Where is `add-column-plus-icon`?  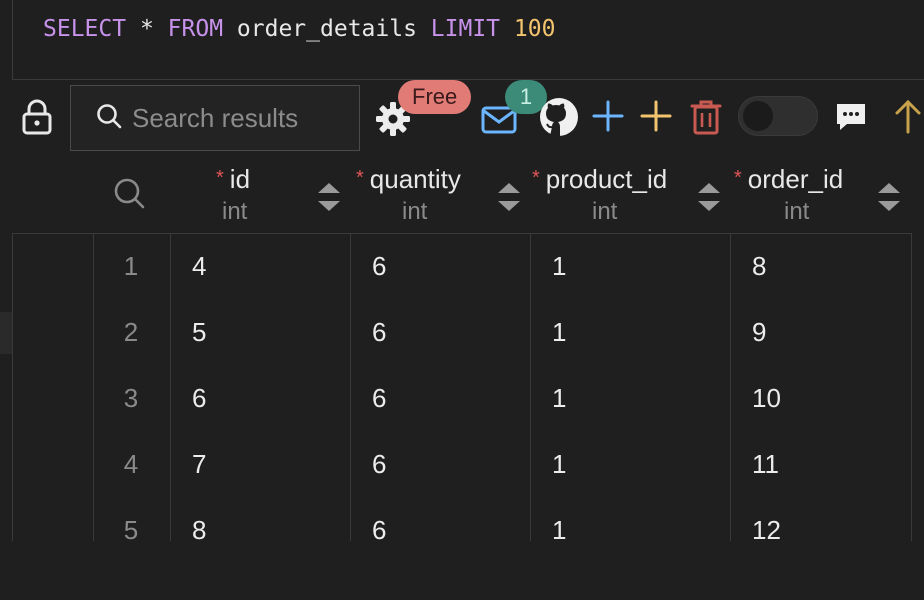 add-column-plus-icon is located at coordinates (656, 116).